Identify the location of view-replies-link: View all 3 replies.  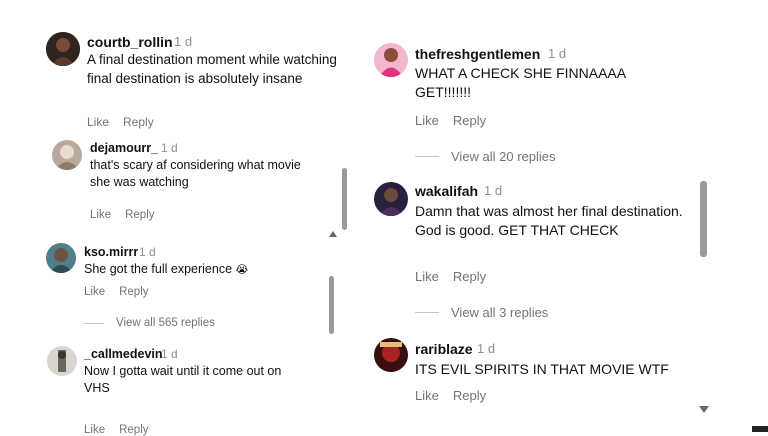
(481, 312).